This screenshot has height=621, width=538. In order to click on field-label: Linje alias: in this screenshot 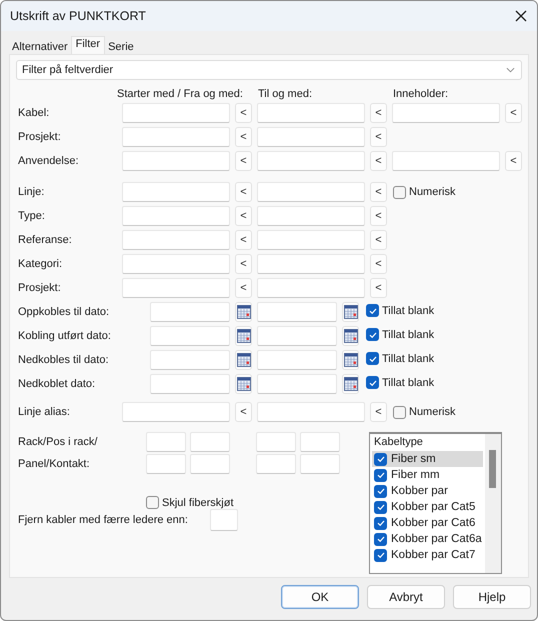, I will do `click(44, 412)`.